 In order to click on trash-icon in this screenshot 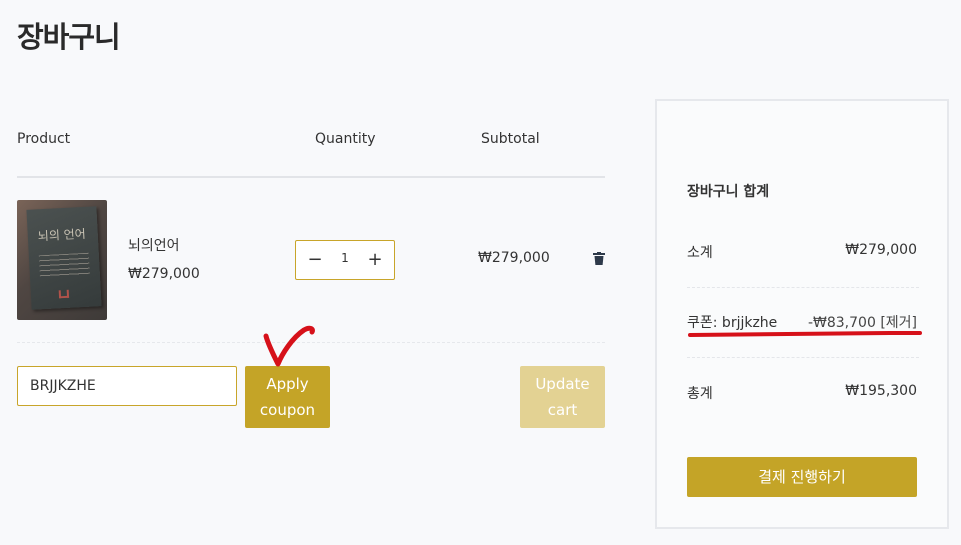, I will do `click(599, 258)`.